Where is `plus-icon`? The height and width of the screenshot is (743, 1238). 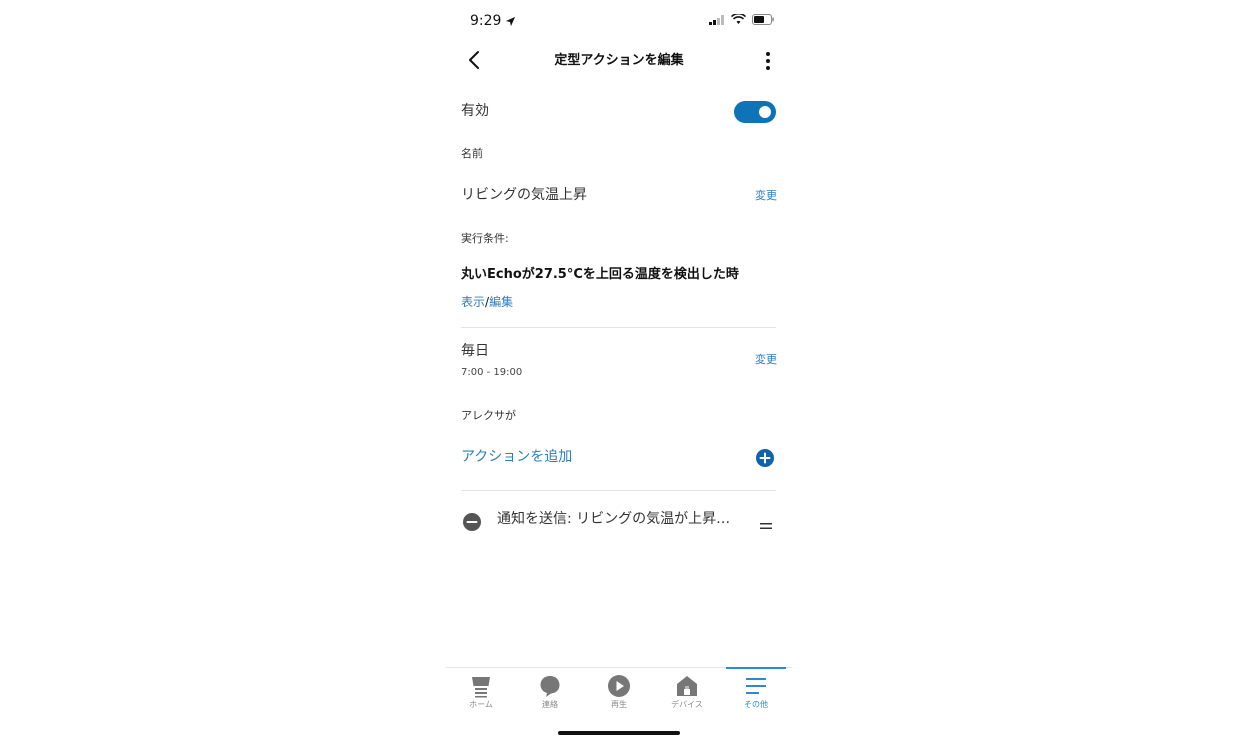
plus-icon is located at coordinates (765, 458).